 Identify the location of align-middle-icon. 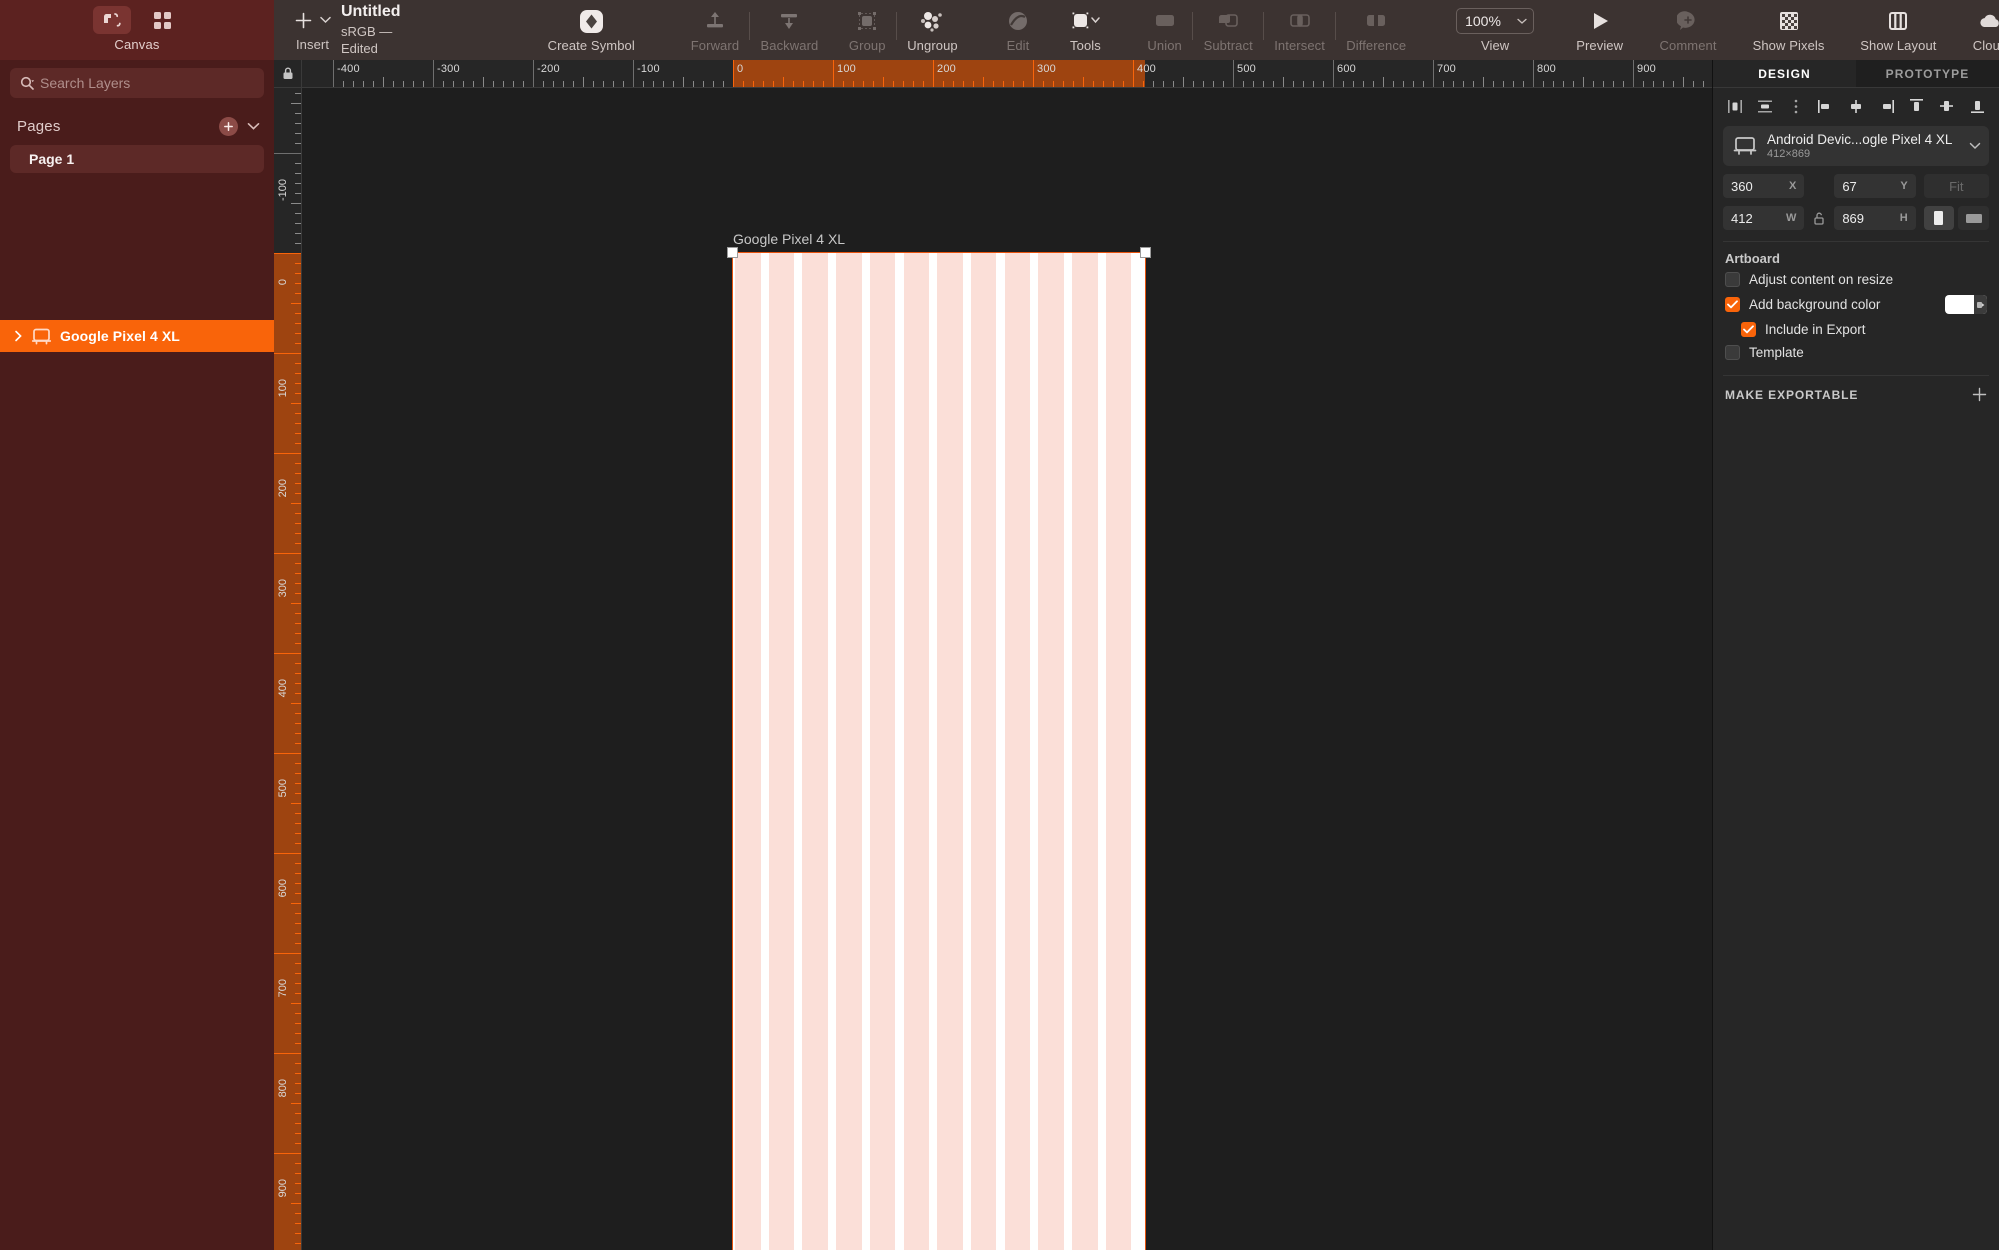
(1947, 106).